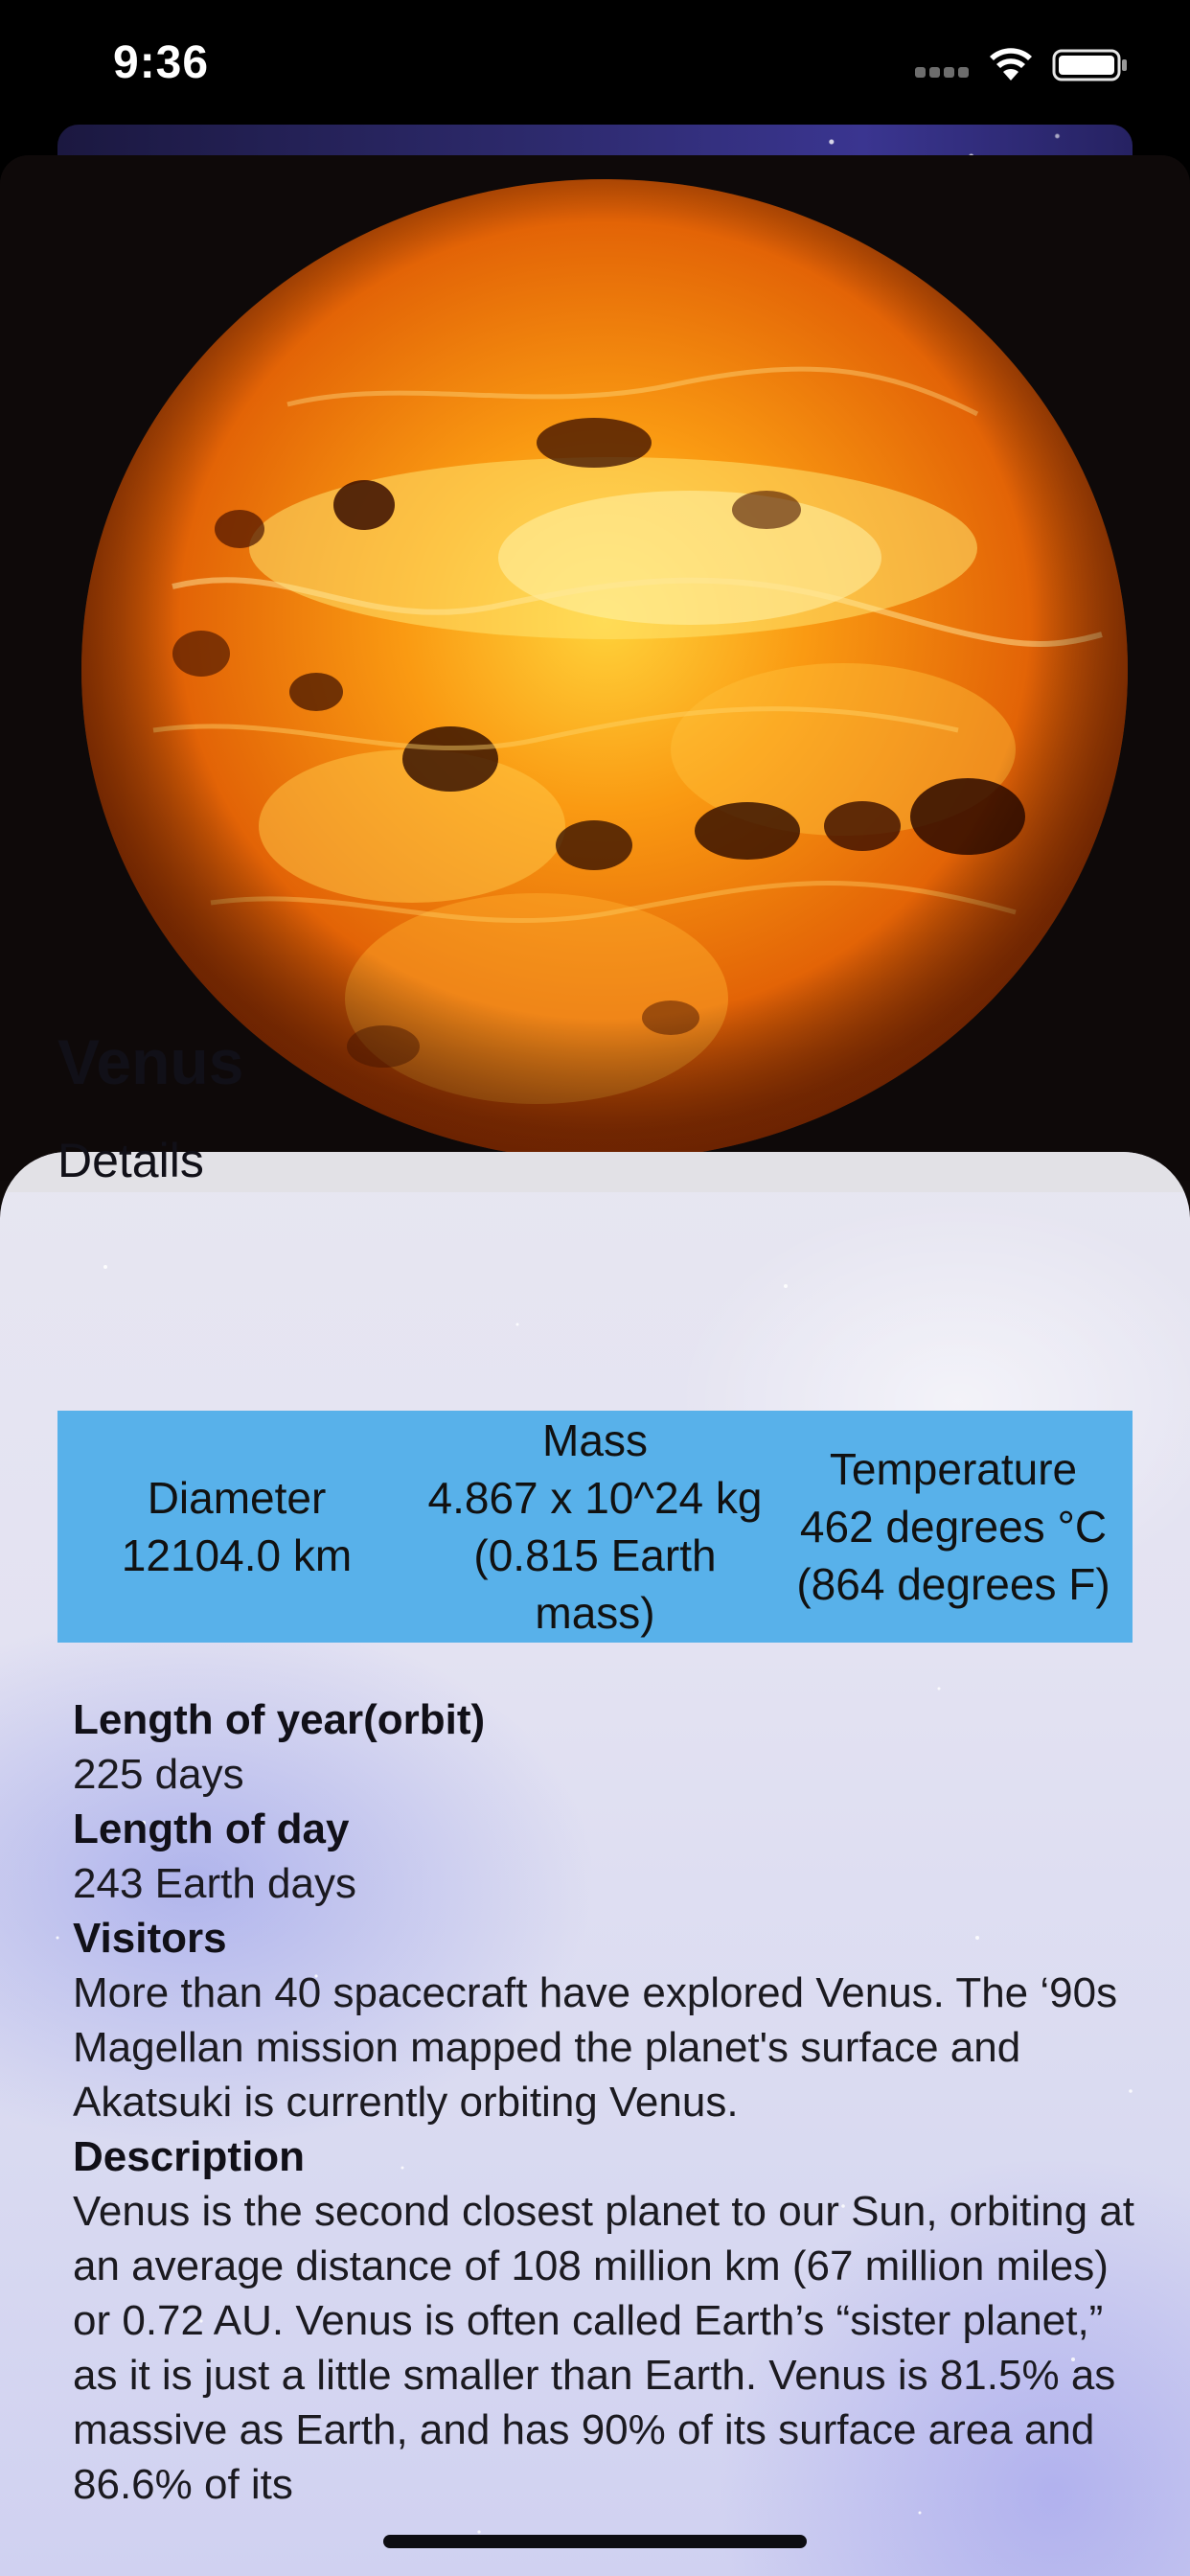 This screenshot has height=2576, width=1190. Describe the element at coordinates (1011, 64) in the screenshot. I see `wifi-icon` at that location.